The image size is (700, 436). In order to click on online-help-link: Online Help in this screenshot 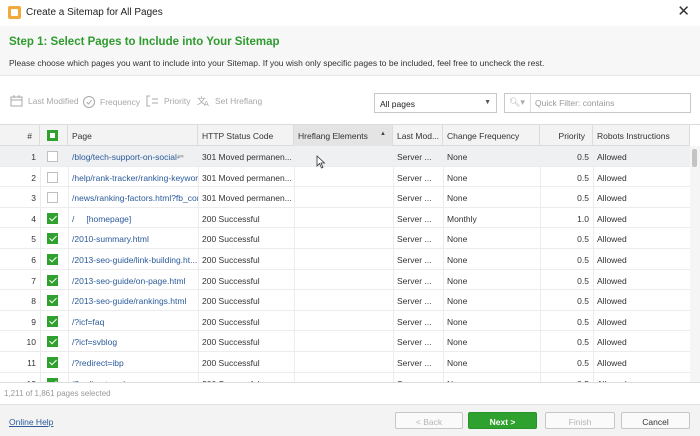, I will do `click(31, 422)`.